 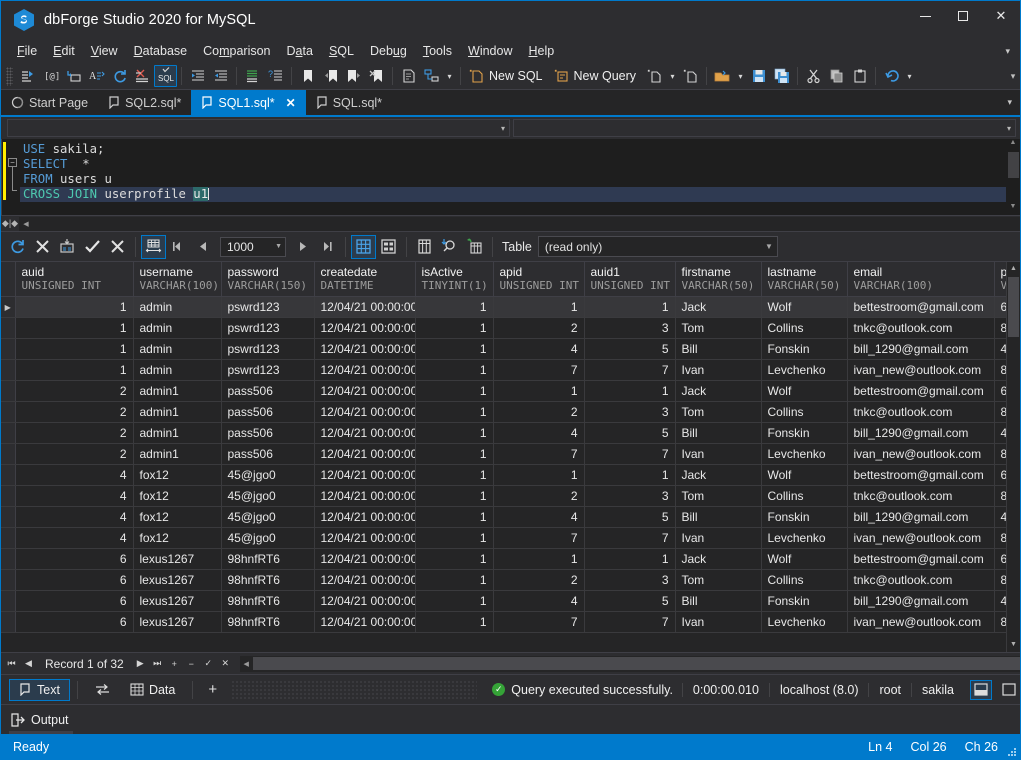 I want to click on next-page-icon, so click(x=302, y=247).